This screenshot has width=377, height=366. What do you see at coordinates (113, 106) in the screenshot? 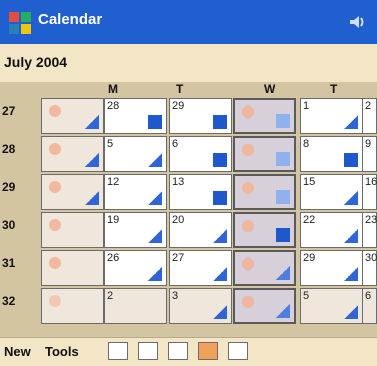
I see `date-label: 28` at bounding box center [113, 106].